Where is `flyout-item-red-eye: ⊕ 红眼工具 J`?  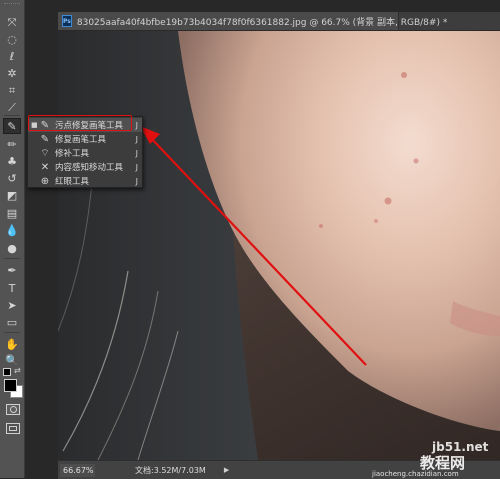 flyout-item-red-eye: ⊕ 红眼工具 J is located at coordinates (85, 181).